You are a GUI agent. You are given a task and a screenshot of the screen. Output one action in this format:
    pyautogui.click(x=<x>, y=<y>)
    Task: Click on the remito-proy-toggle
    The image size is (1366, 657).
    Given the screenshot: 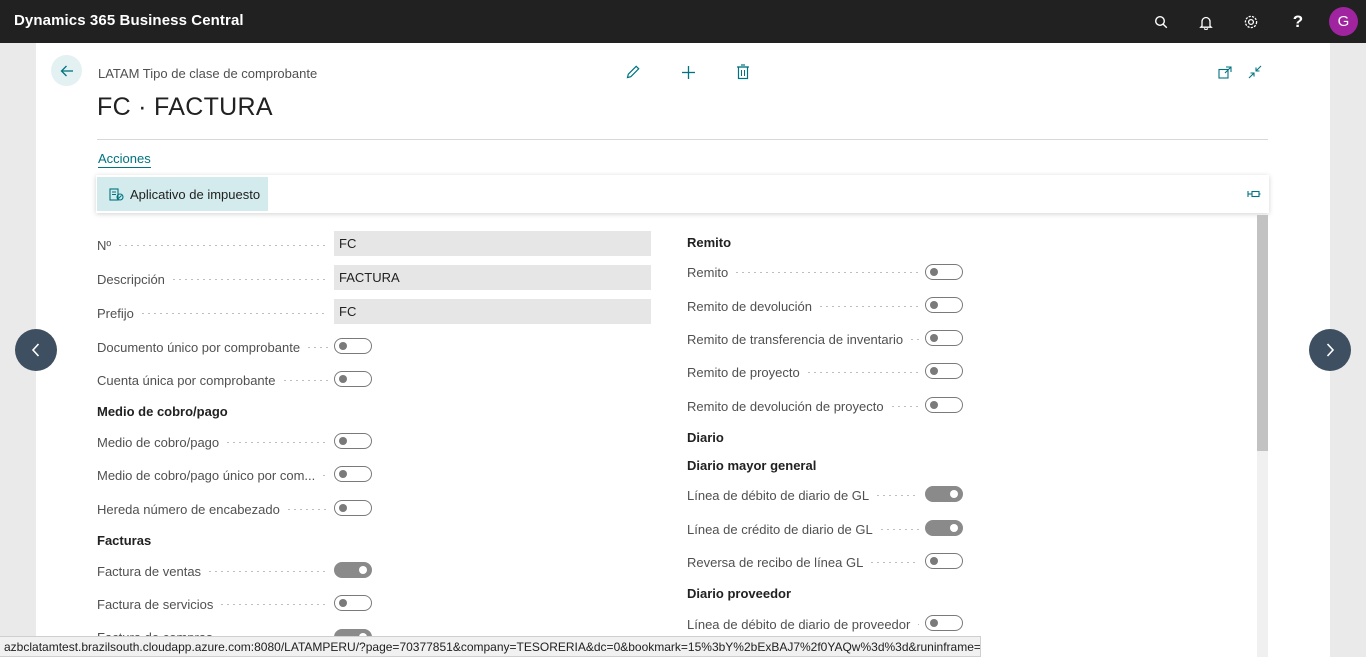 What is the action you would take?
    pyautogui.click(x=944, y=371)
    